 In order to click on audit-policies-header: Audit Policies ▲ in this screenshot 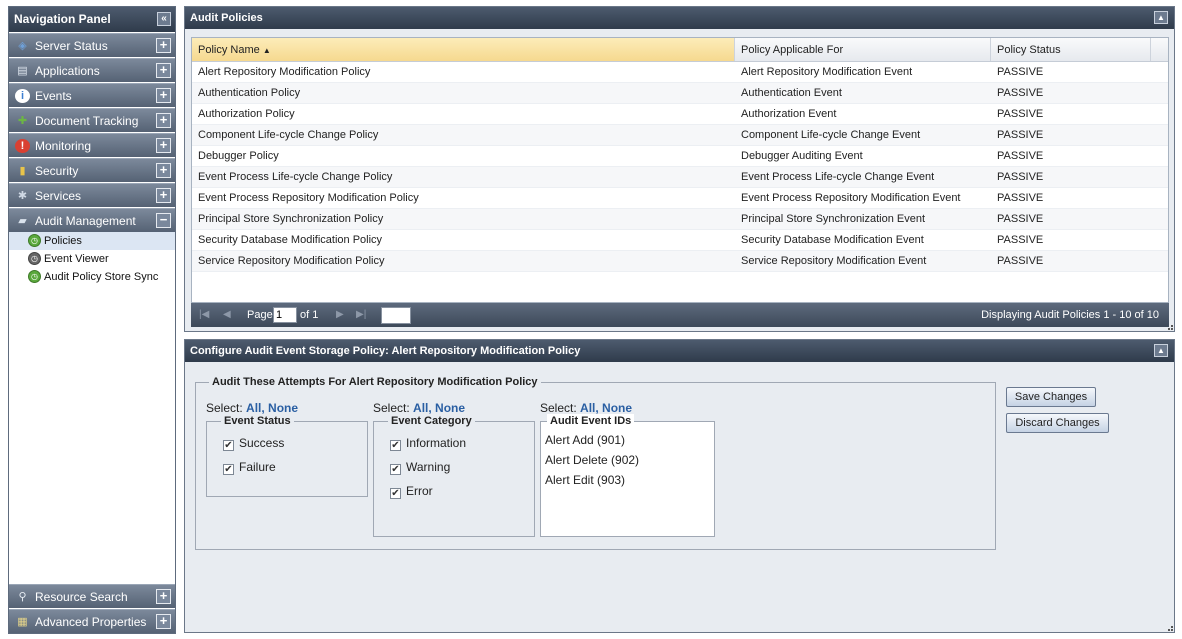, I will do `click(679, 18)`.